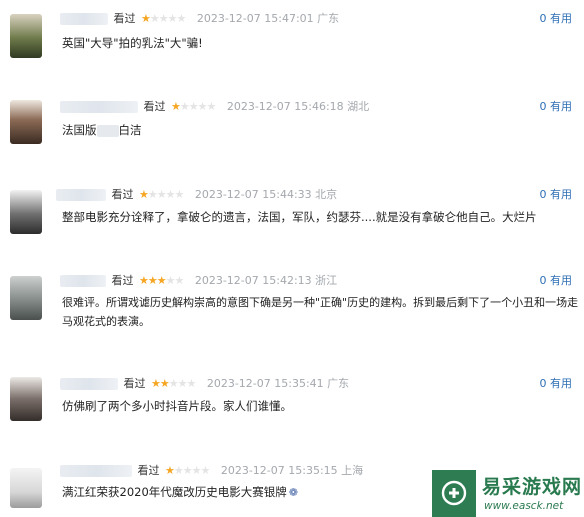  Describe the element at coordinates (107, 130) in the screenshot. I see `blurred-word` at that location.